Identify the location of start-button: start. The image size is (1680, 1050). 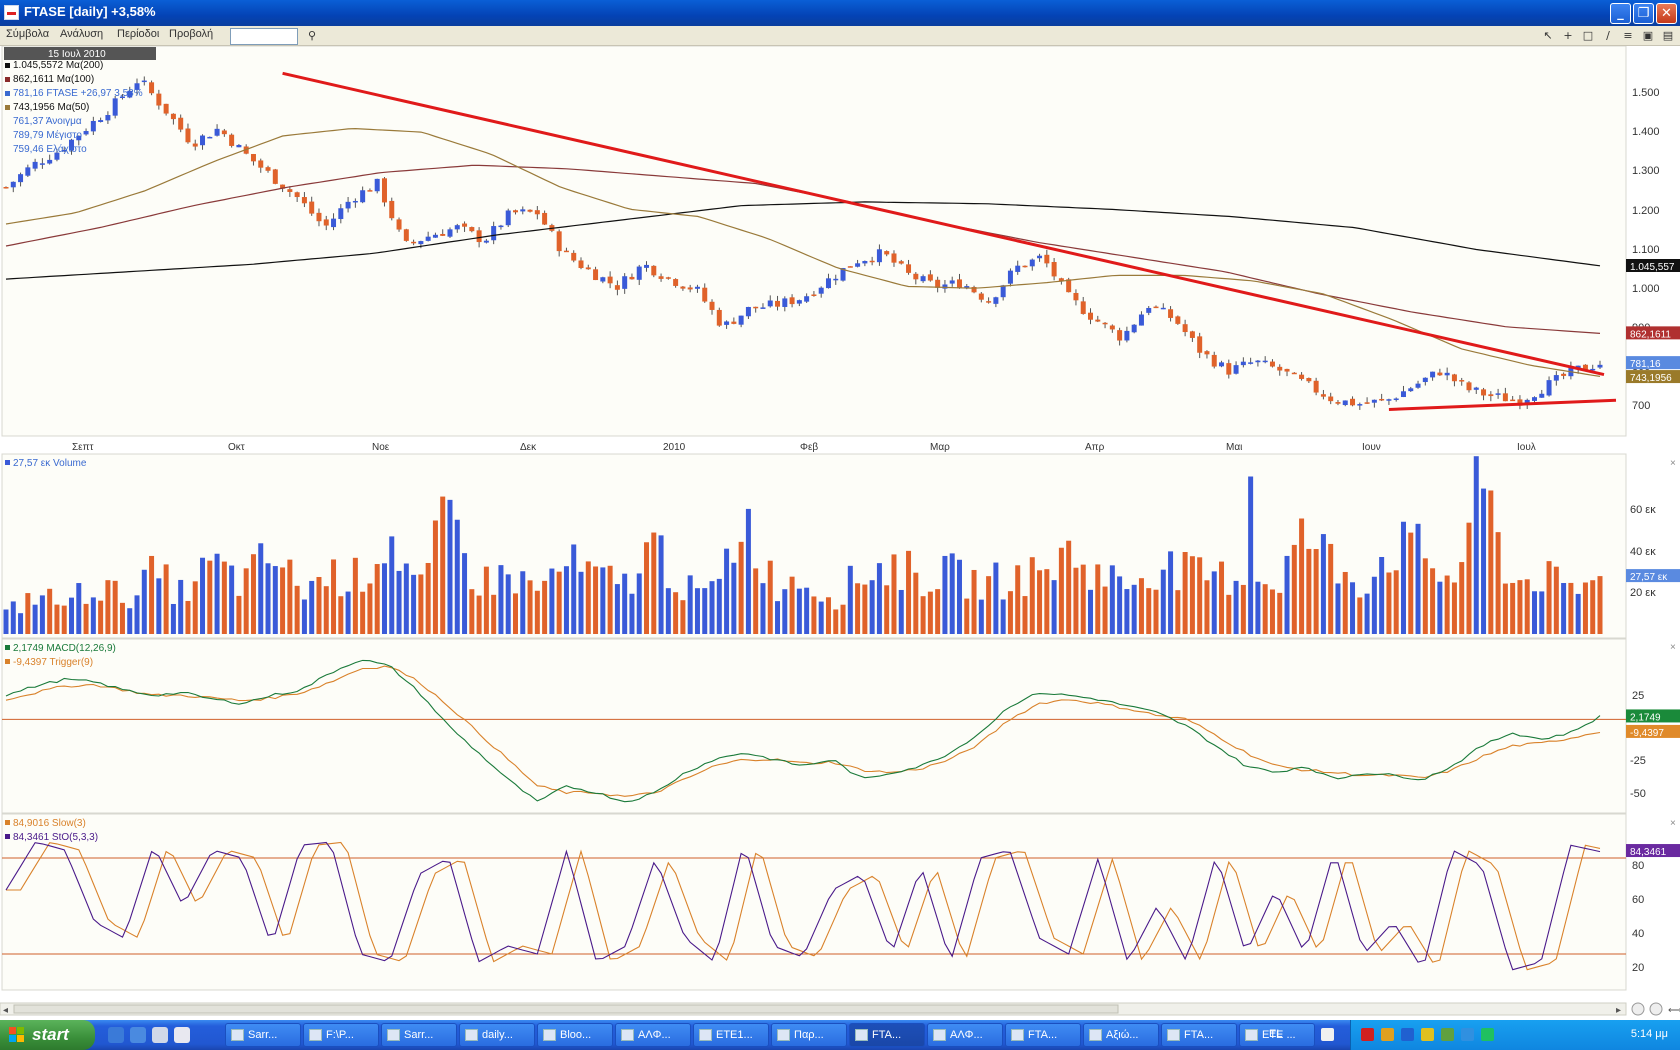
(47, 1035).